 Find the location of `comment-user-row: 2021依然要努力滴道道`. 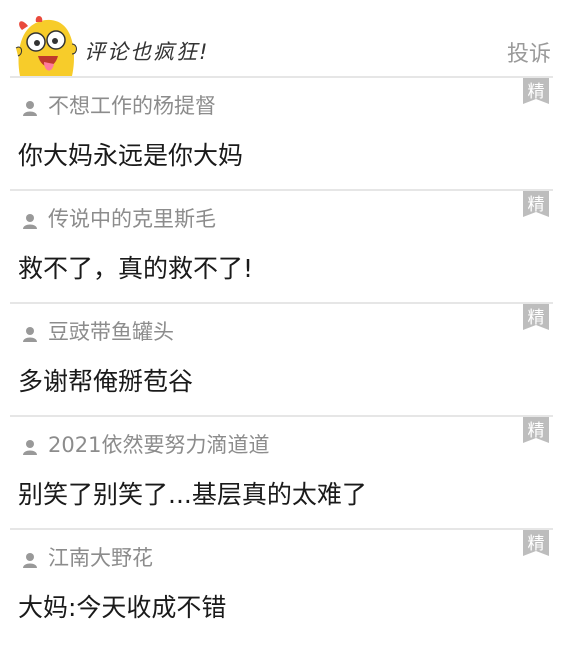

comment-user-row: 2021依然要努力滴道道 is located at coordinates (145, 444).